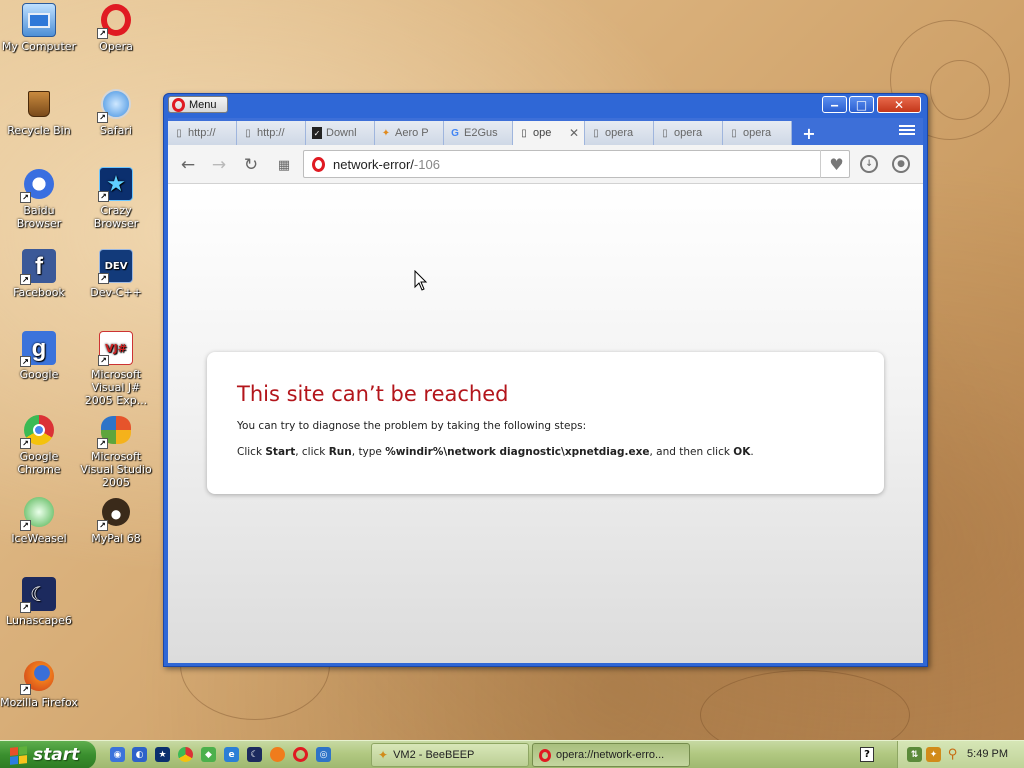 The height and width of the screenshot is (768, 1024). What do you see at coordinates (809, 133) in the screenshot?
I see `new-tab-button: +` at bounding box center [809, 133].